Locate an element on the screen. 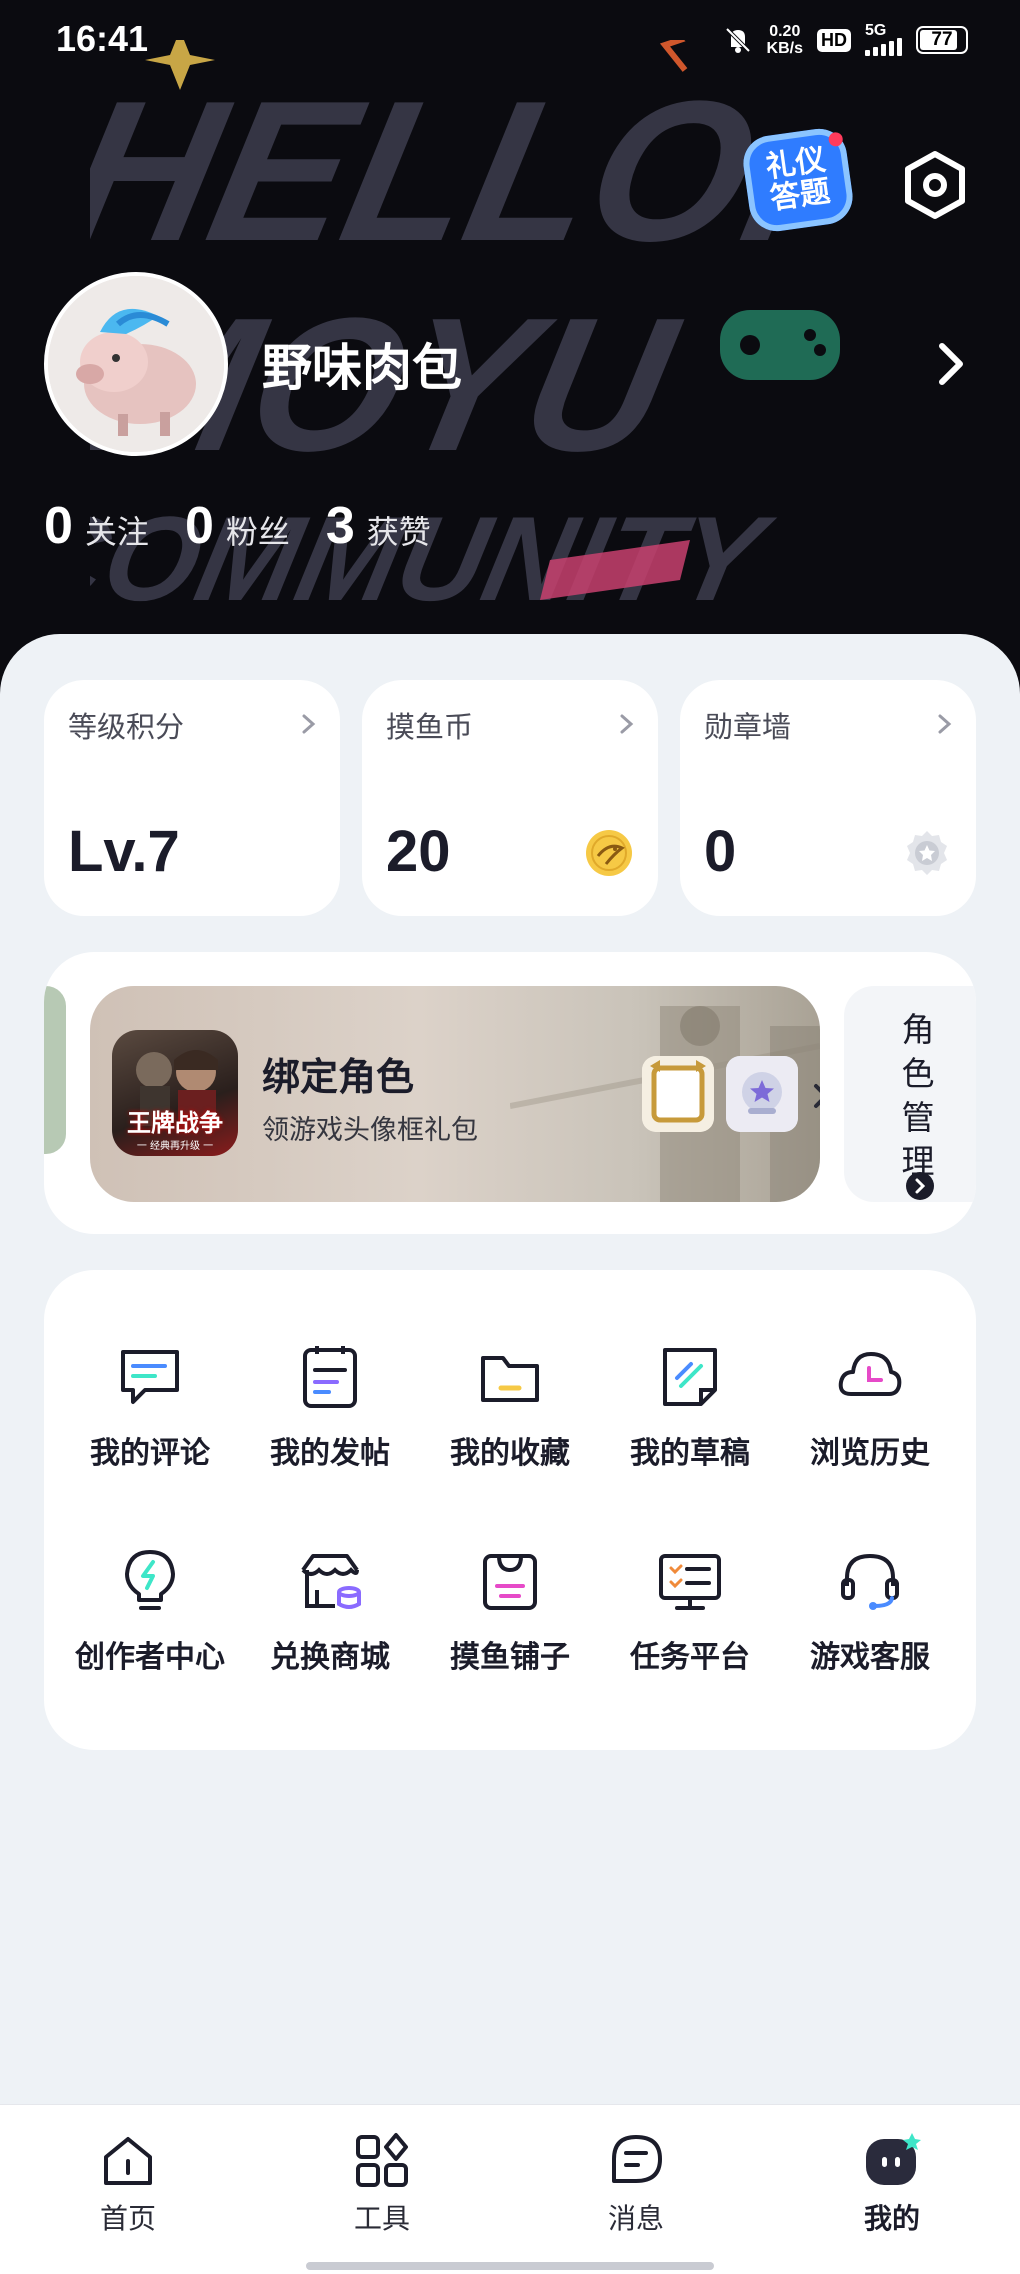 This screenshot has height=2274, width=1020. bg-text-hello: HELLO. is located at coordinates (459, 170).